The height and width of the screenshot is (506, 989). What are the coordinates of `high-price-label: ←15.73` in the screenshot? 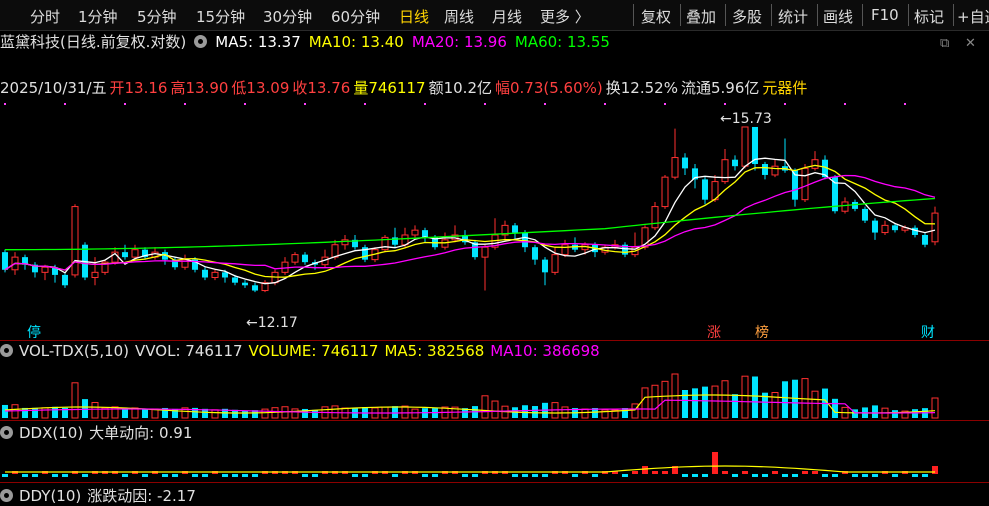 It's located at (746, 119).